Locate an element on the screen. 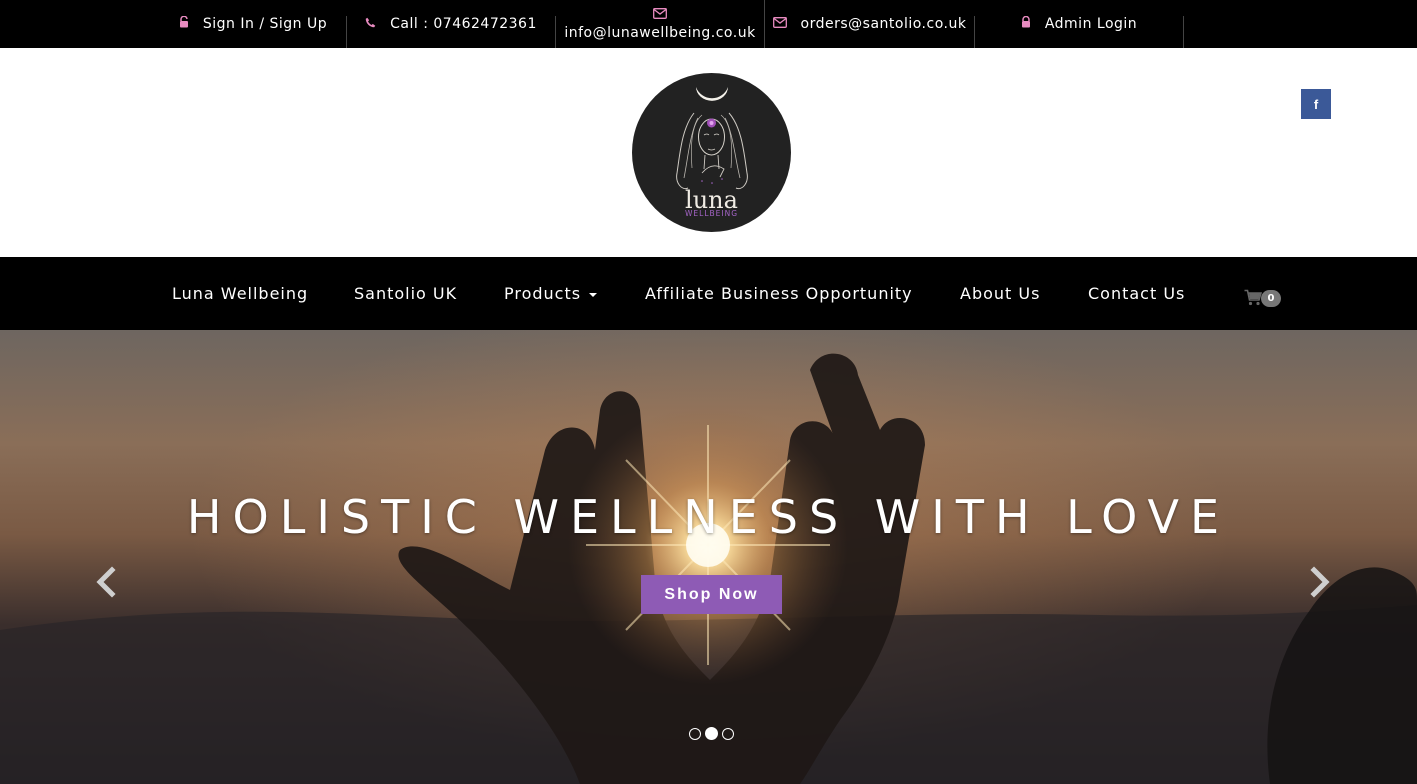 This screenshot has height=784, width=1417. chevron-right-icon is located at coordinates (1320, 582).